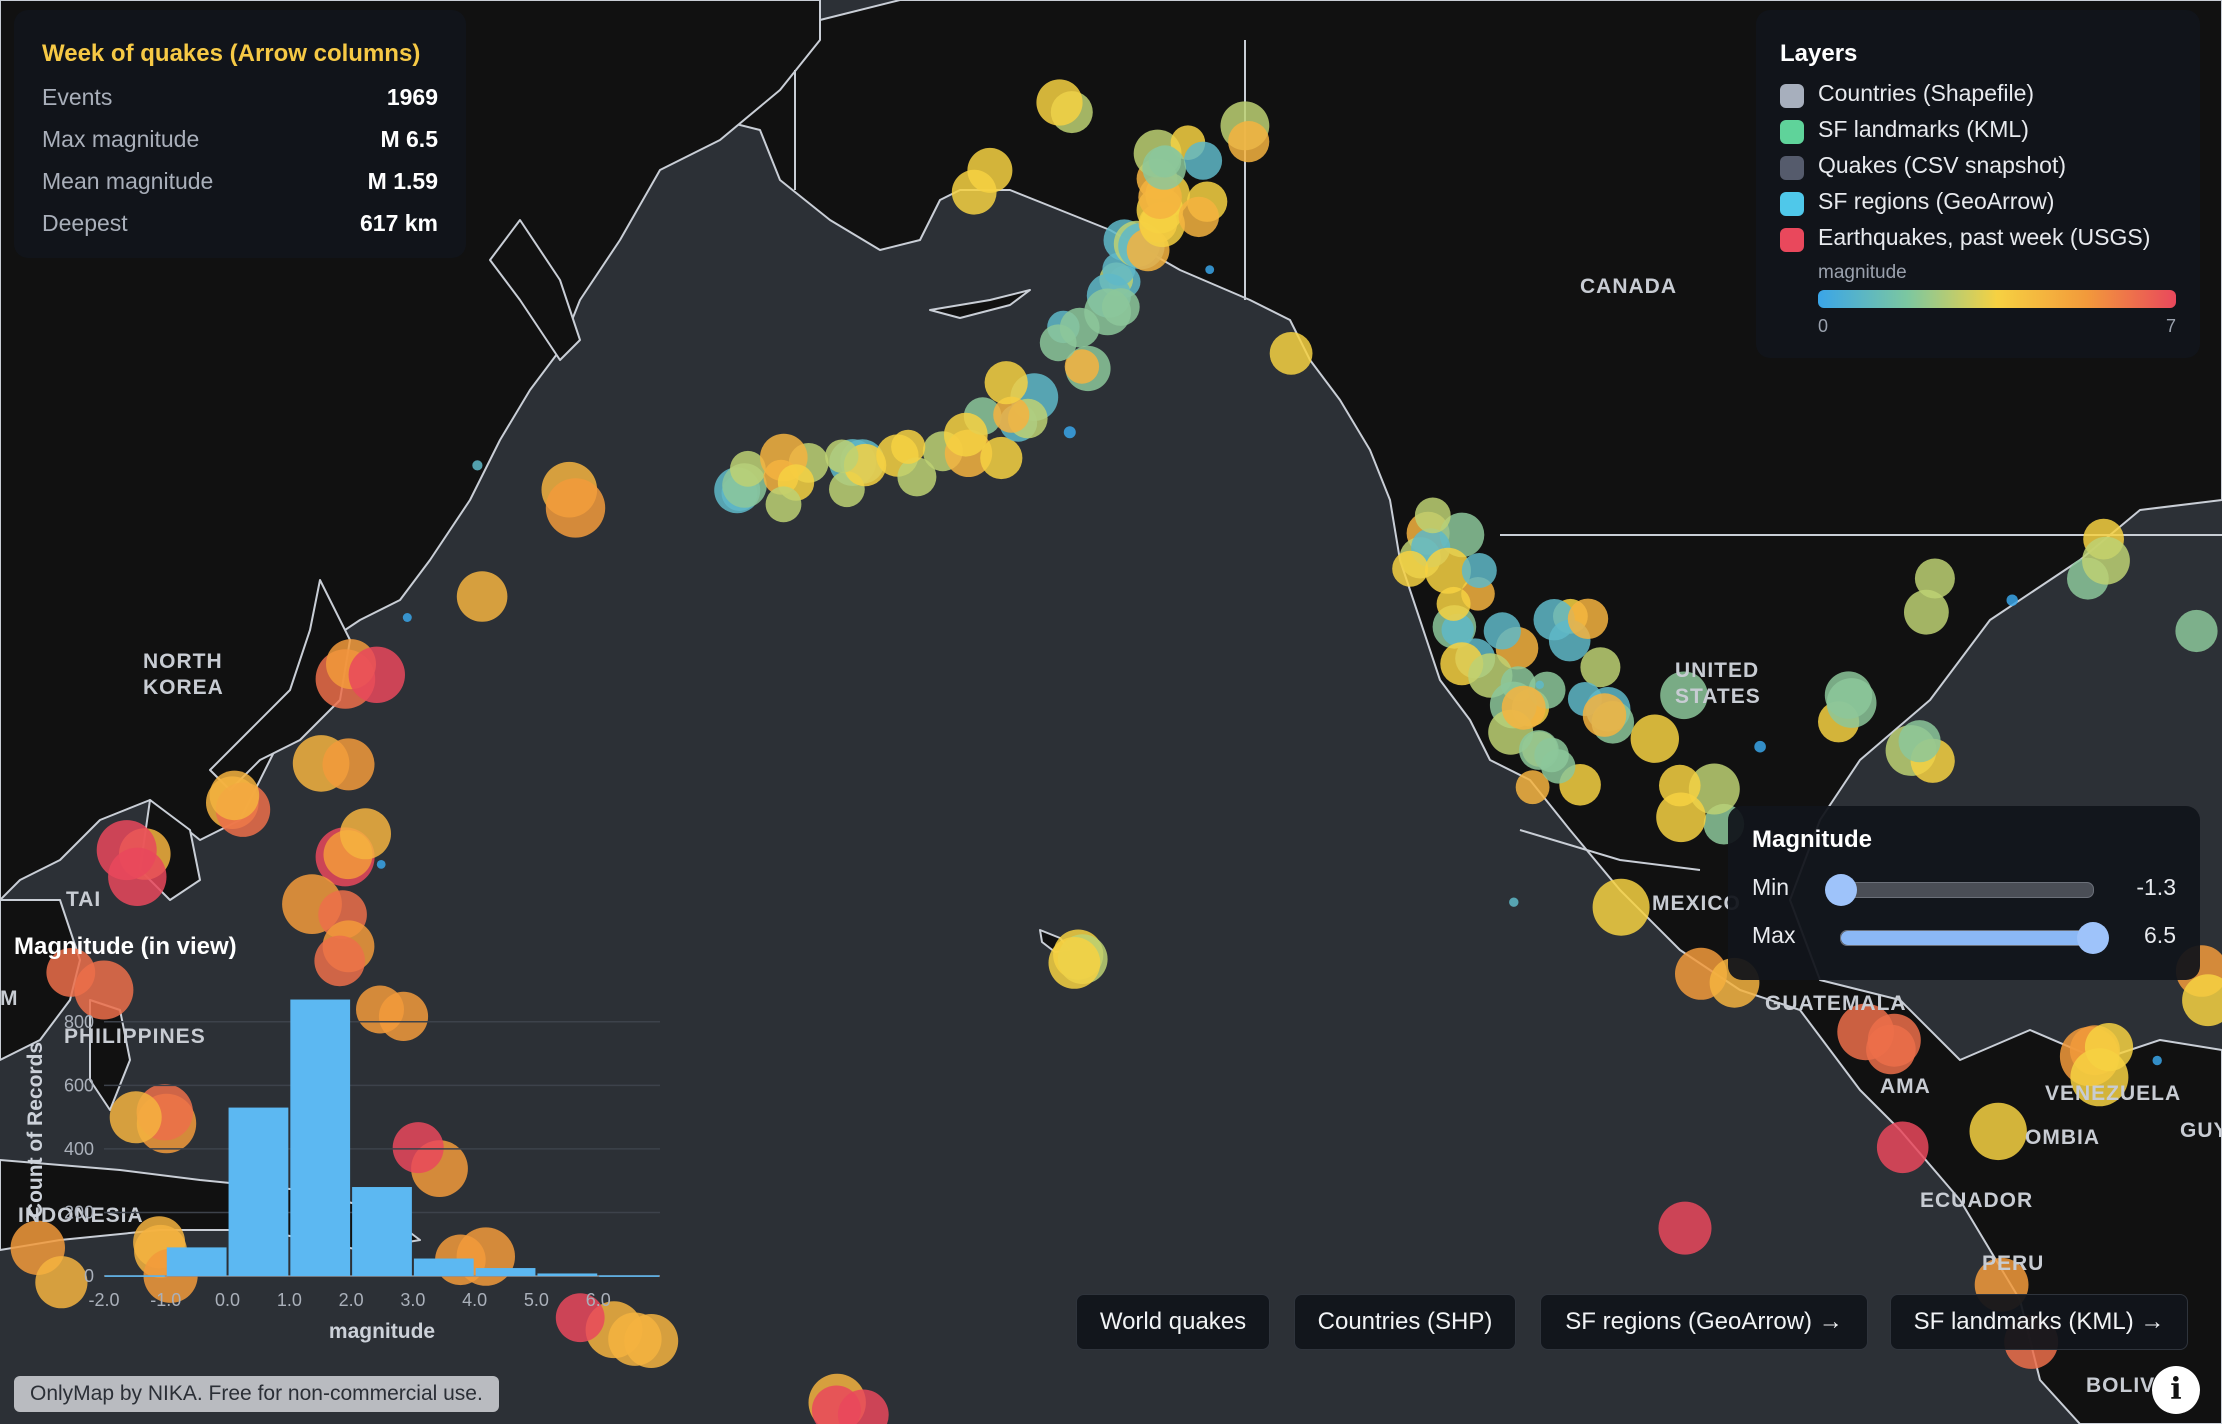 This screenshot has width=2222, height=1424. Describe the element at coordinates (1819, 53) in the screenshot. I see `layers-title: Layers` at that location.